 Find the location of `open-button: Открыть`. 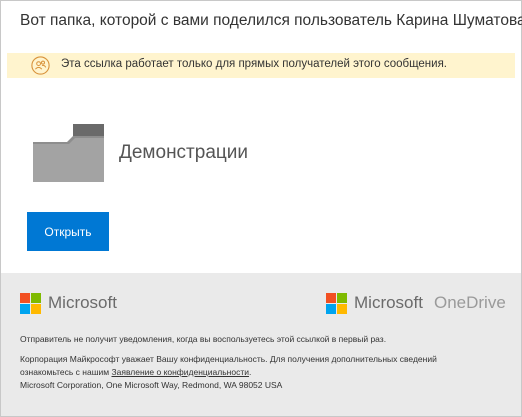

open-button: Открыть is located at coordinates (68, 231).